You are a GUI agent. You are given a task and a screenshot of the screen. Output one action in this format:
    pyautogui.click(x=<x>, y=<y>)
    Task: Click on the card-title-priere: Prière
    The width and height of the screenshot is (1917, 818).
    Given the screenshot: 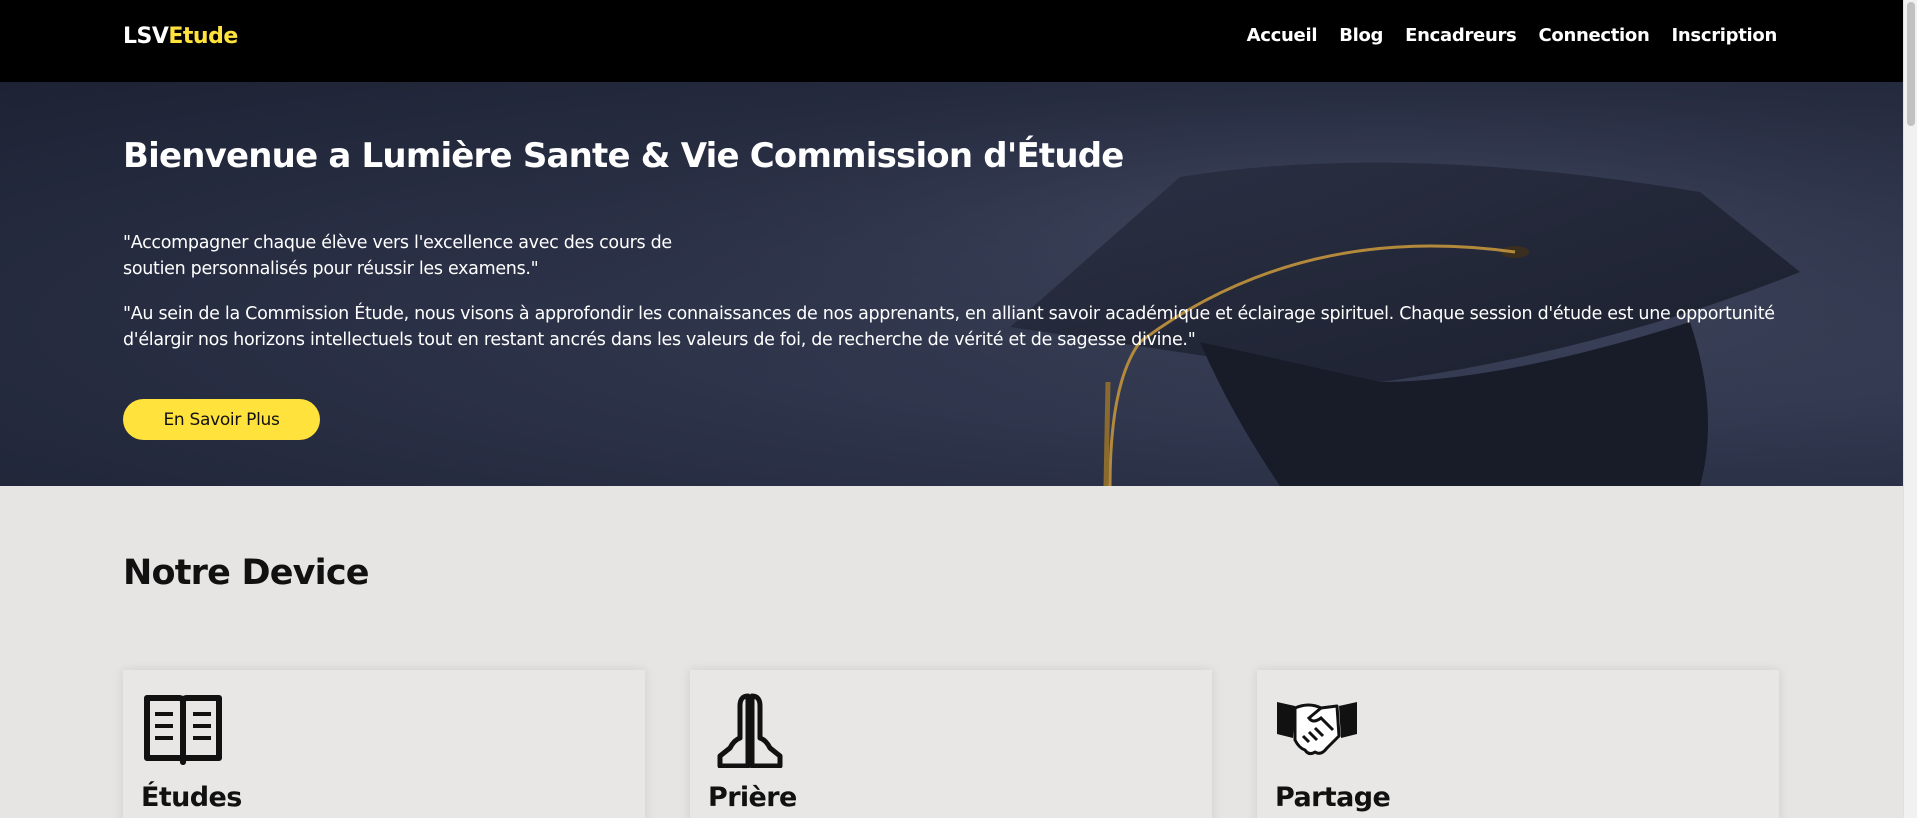 What is the action you would take?
    pyautogui.click(x=752, y=797)
    